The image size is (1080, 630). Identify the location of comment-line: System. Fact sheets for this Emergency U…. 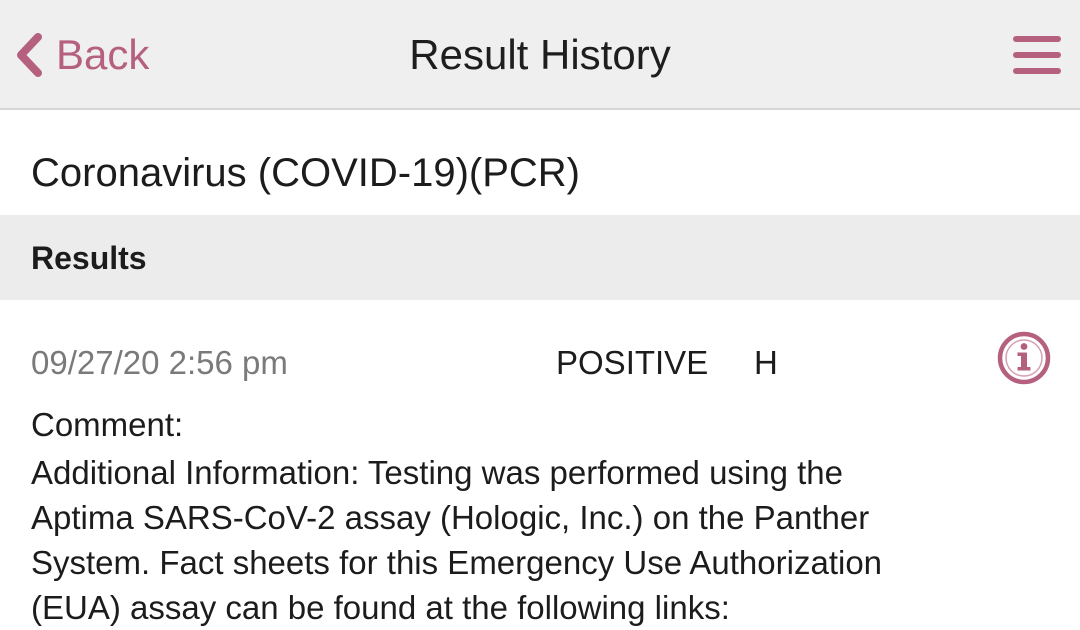
(457, 562).